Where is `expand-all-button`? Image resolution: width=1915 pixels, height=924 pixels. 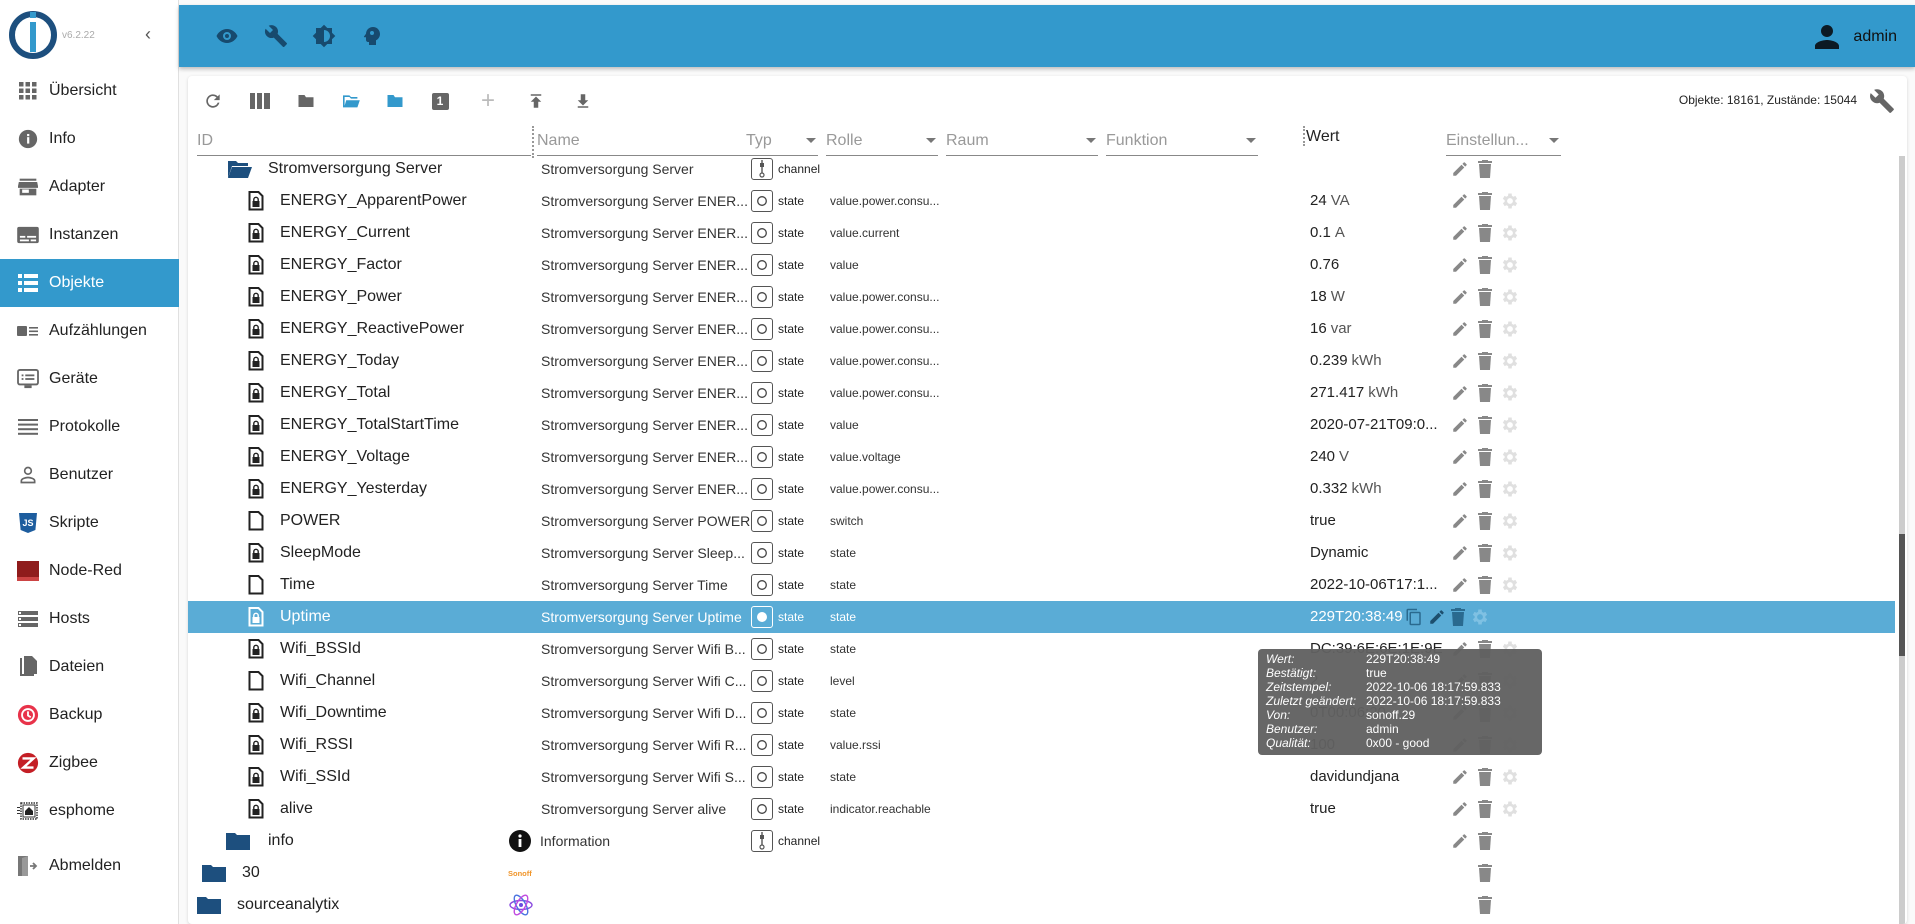 expand-all-button is located at coordinates (395, 101).